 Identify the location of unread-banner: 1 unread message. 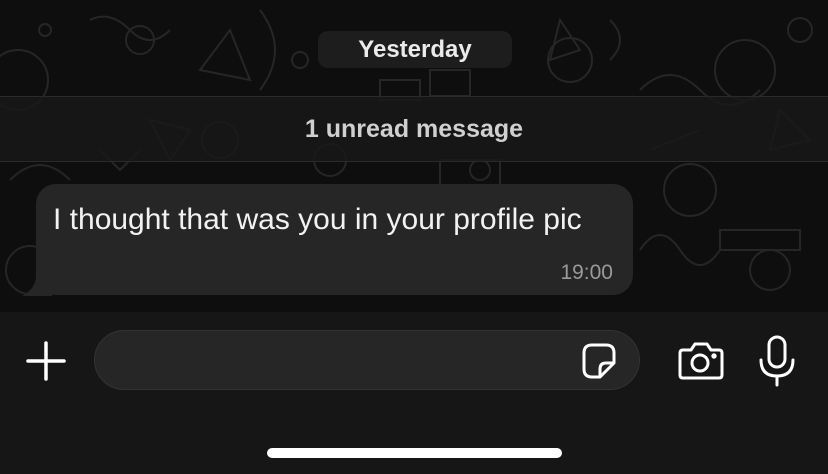
(414, 129).